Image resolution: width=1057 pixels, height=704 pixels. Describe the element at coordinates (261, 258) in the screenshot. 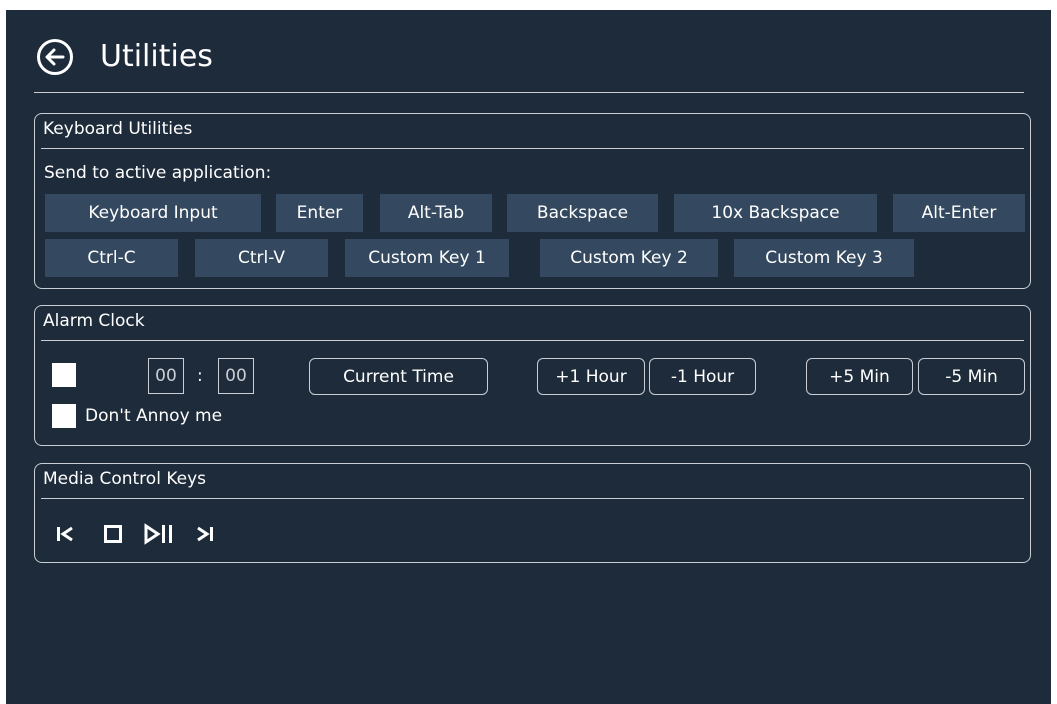

I see `ctrl-v-button: Ctrl-V` at that location.